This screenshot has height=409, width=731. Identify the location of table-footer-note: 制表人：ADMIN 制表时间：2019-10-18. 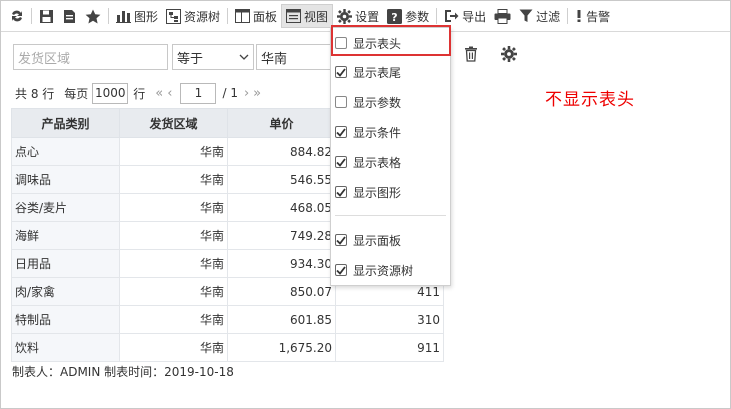
(123, 372).